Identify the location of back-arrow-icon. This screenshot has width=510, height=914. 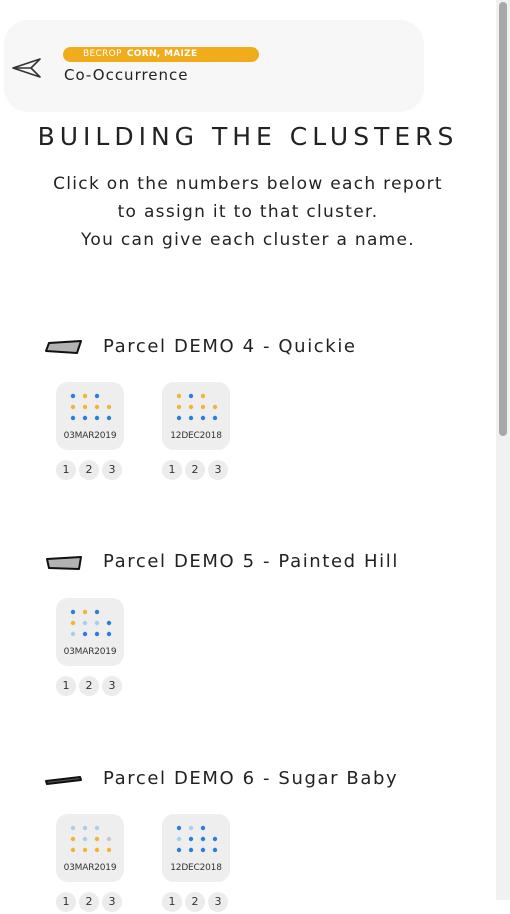
(27, 68).